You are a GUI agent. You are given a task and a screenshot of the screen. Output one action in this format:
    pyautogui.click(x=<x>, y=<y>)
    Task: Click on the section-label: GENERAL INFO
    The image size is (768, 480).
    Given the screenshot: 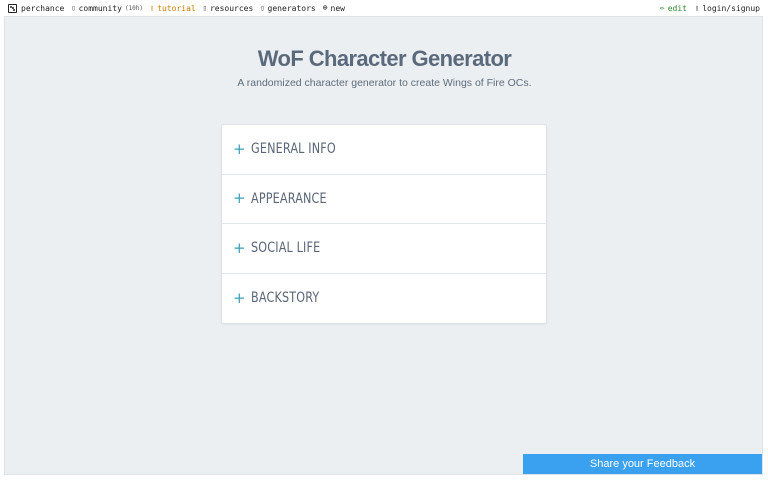 What is the action you would take?
    pyautogui.click(x=293, y=149)
    